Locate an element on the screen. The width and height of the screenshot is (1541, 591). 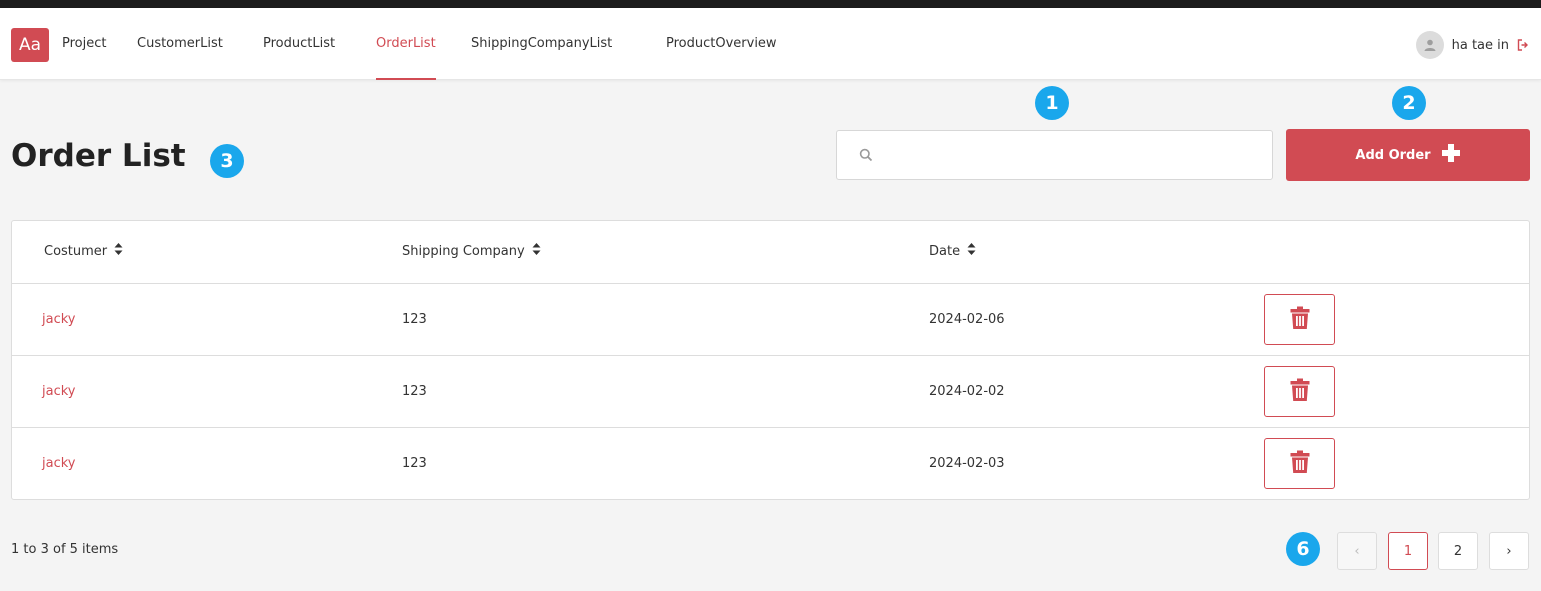
pagination-page-2: 2 is located at coordinates (1458, 551).